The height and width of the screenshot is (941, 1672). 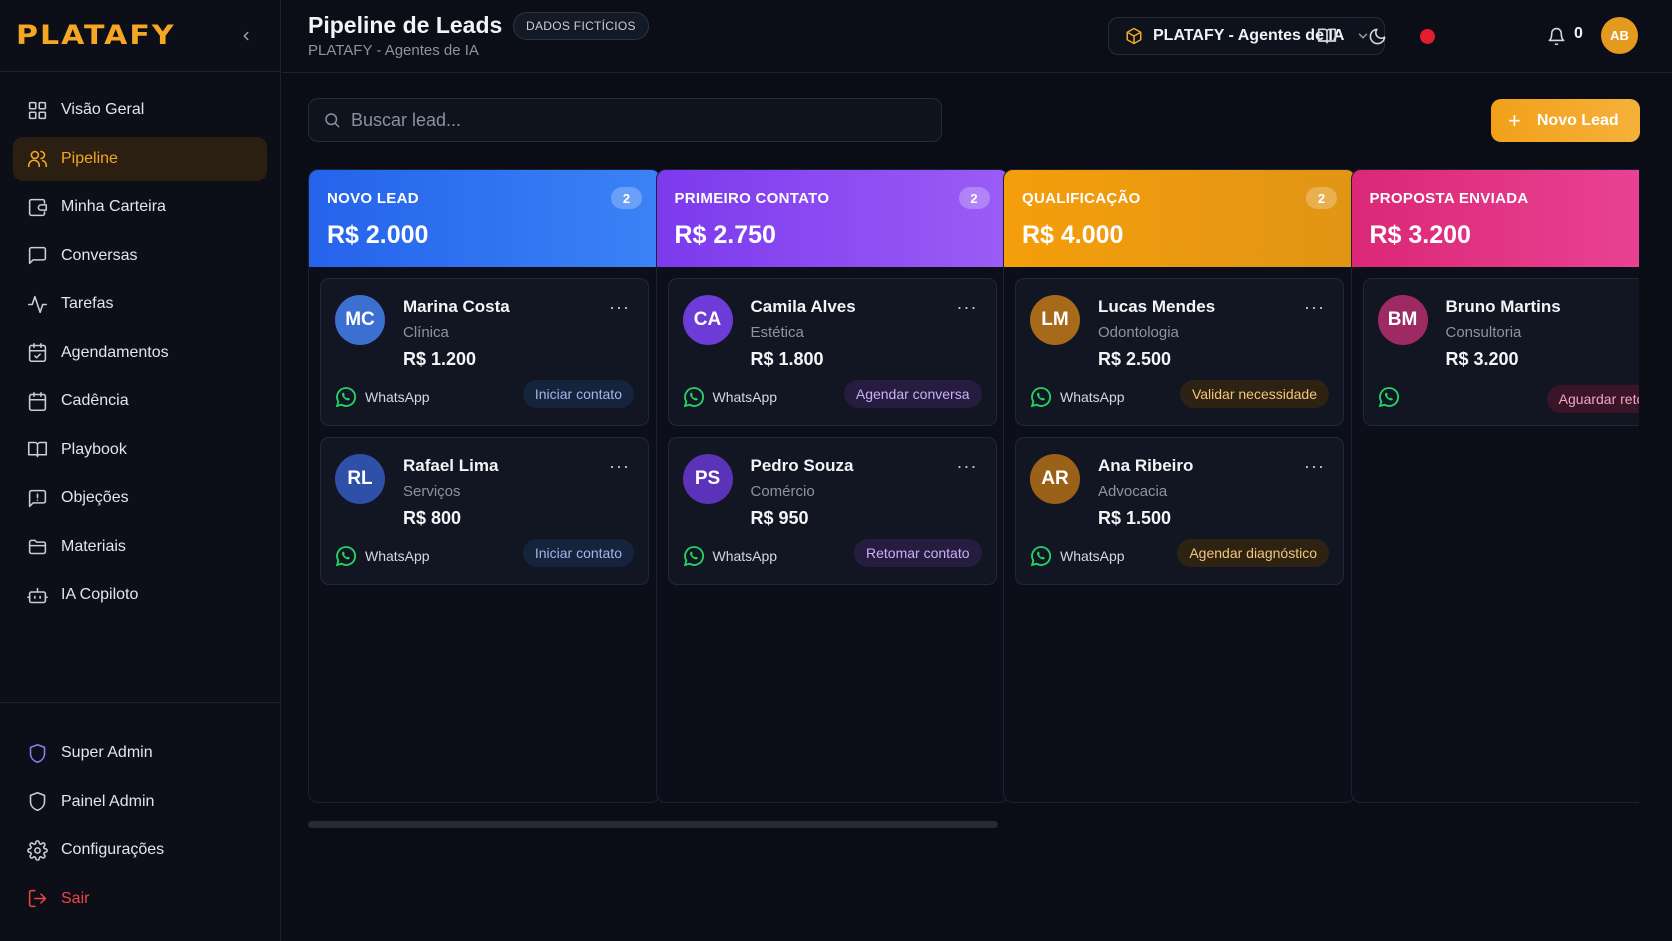 I want to click on sidebar-item-label: Super Admin, so click(x=107, y=752).